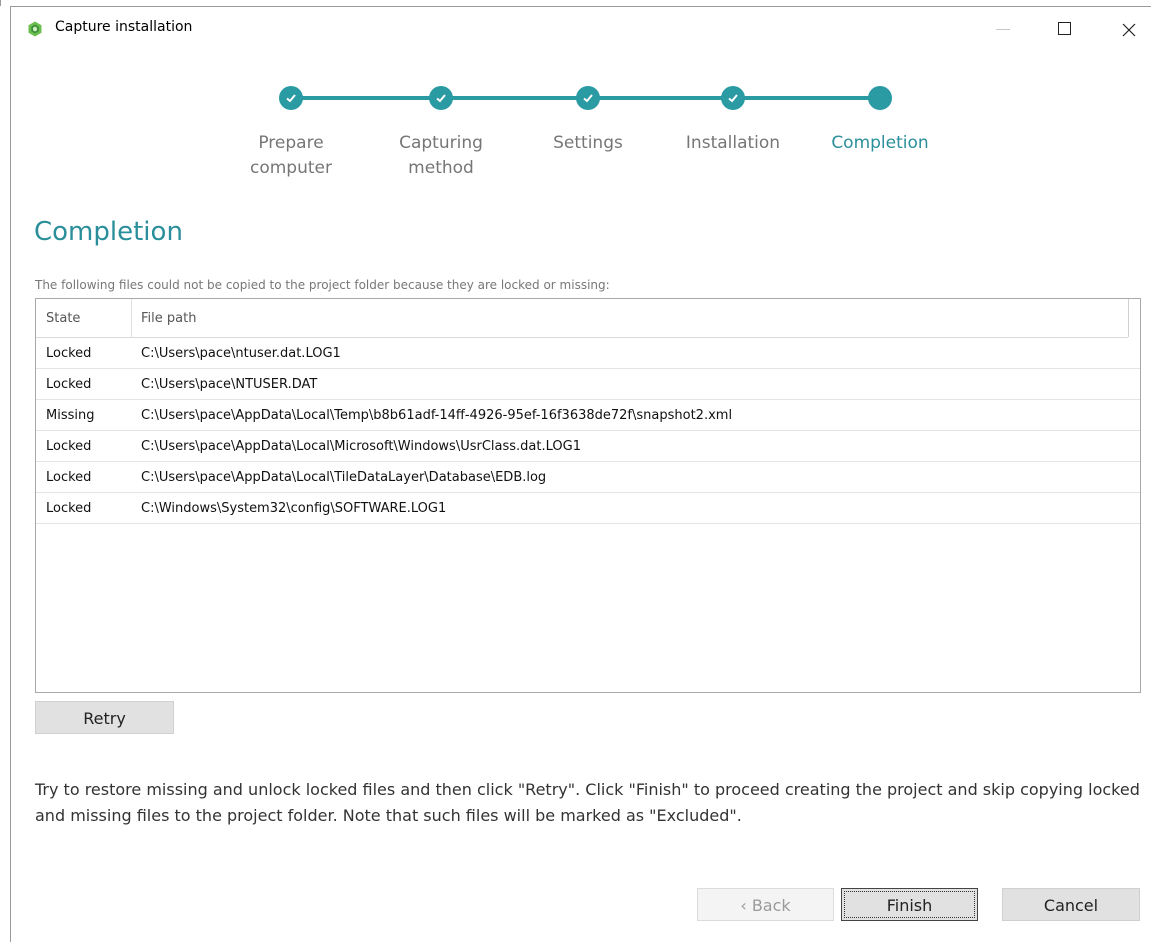 This screenshot has width=1151, height=942. I want to click on close-button, so click(1128, 29).